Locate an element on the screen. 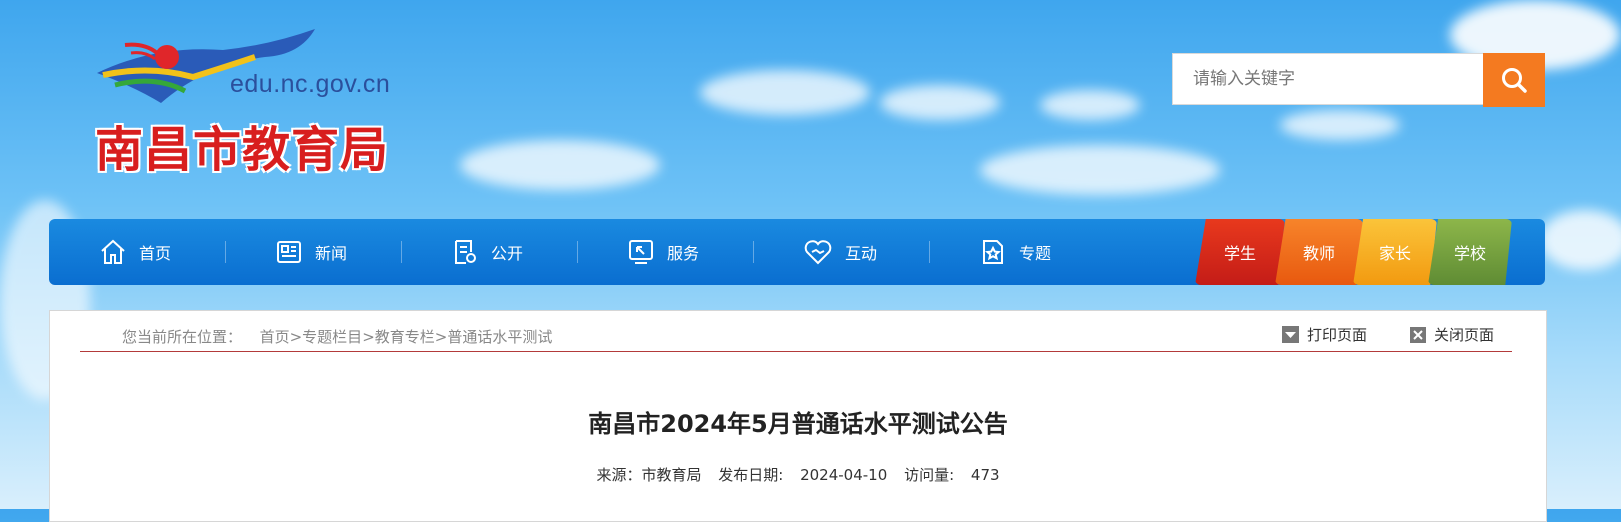 Image resolution: width=1621 pixels, height=522 pixels. print-page-button: 打印页面 is located at coordinates (1324, 334).